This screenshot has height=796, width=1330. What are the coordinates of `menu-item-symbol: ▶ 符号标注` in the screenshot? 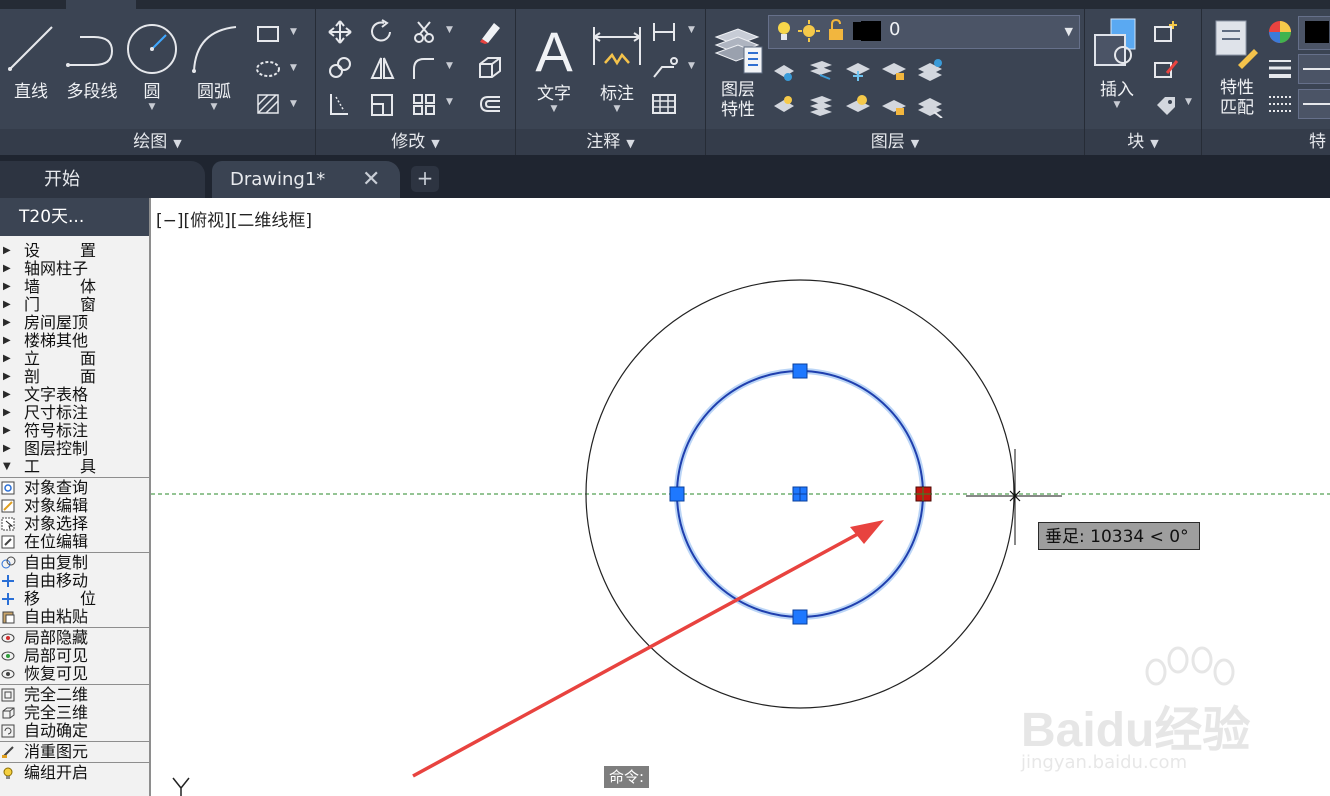 It's located at (74, 431).